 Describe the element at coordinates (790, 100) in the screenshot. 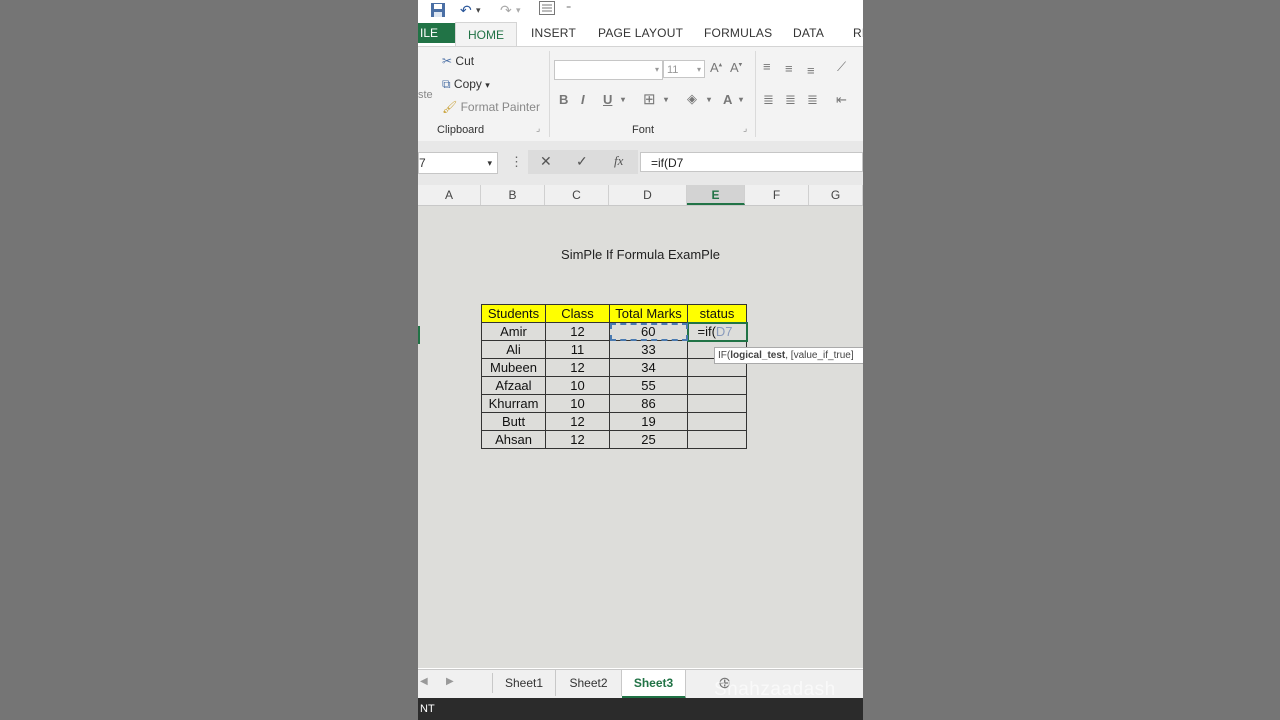

I see `align-center-icon: ≣` at that location.